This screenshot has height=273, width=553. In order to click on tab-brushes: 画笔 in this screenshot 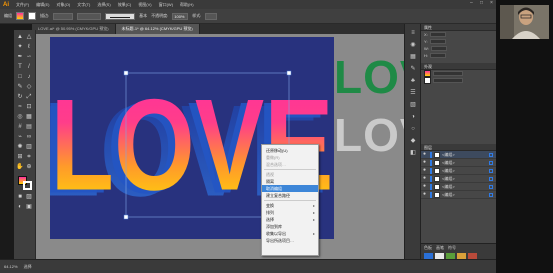, I will do `click(440, 248)`.